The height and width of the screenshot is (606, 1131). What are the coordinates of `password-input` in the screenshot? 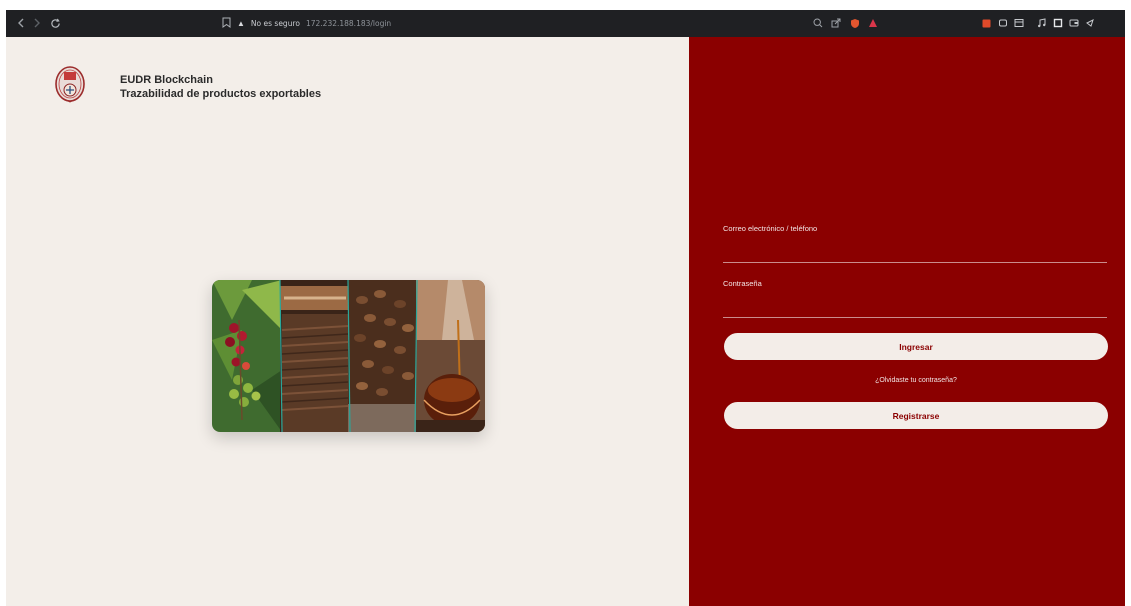 It's located at (915, 306).